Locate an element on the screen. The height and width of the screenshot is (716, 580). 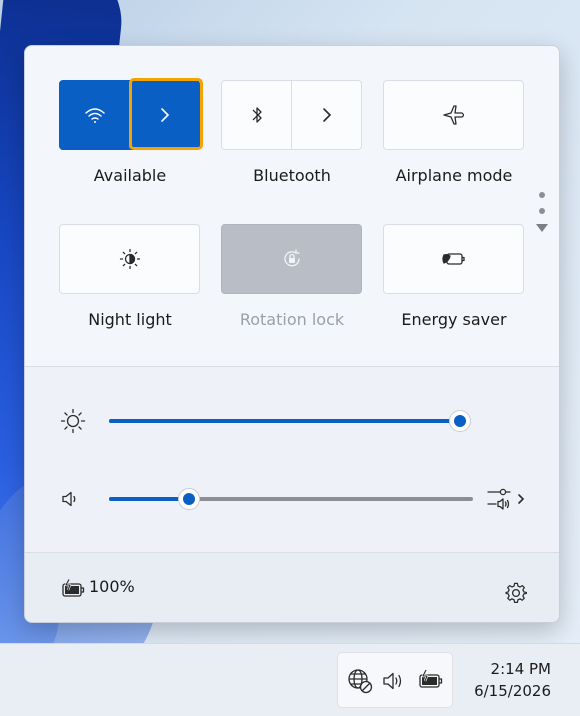
brightness-slider-row is located at coordinates (292, 421).